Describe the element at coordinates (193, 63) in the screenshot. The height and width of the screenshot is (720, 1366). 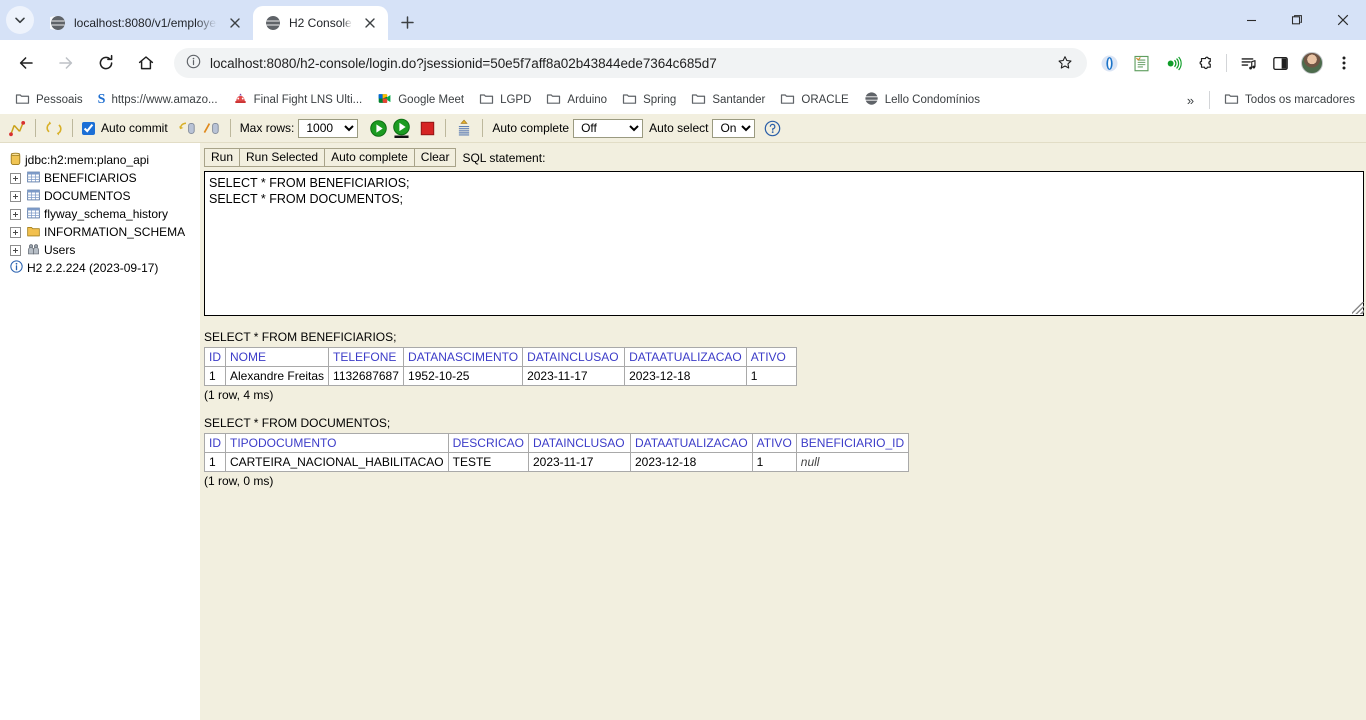
I see `info-circle-icon` at that location.